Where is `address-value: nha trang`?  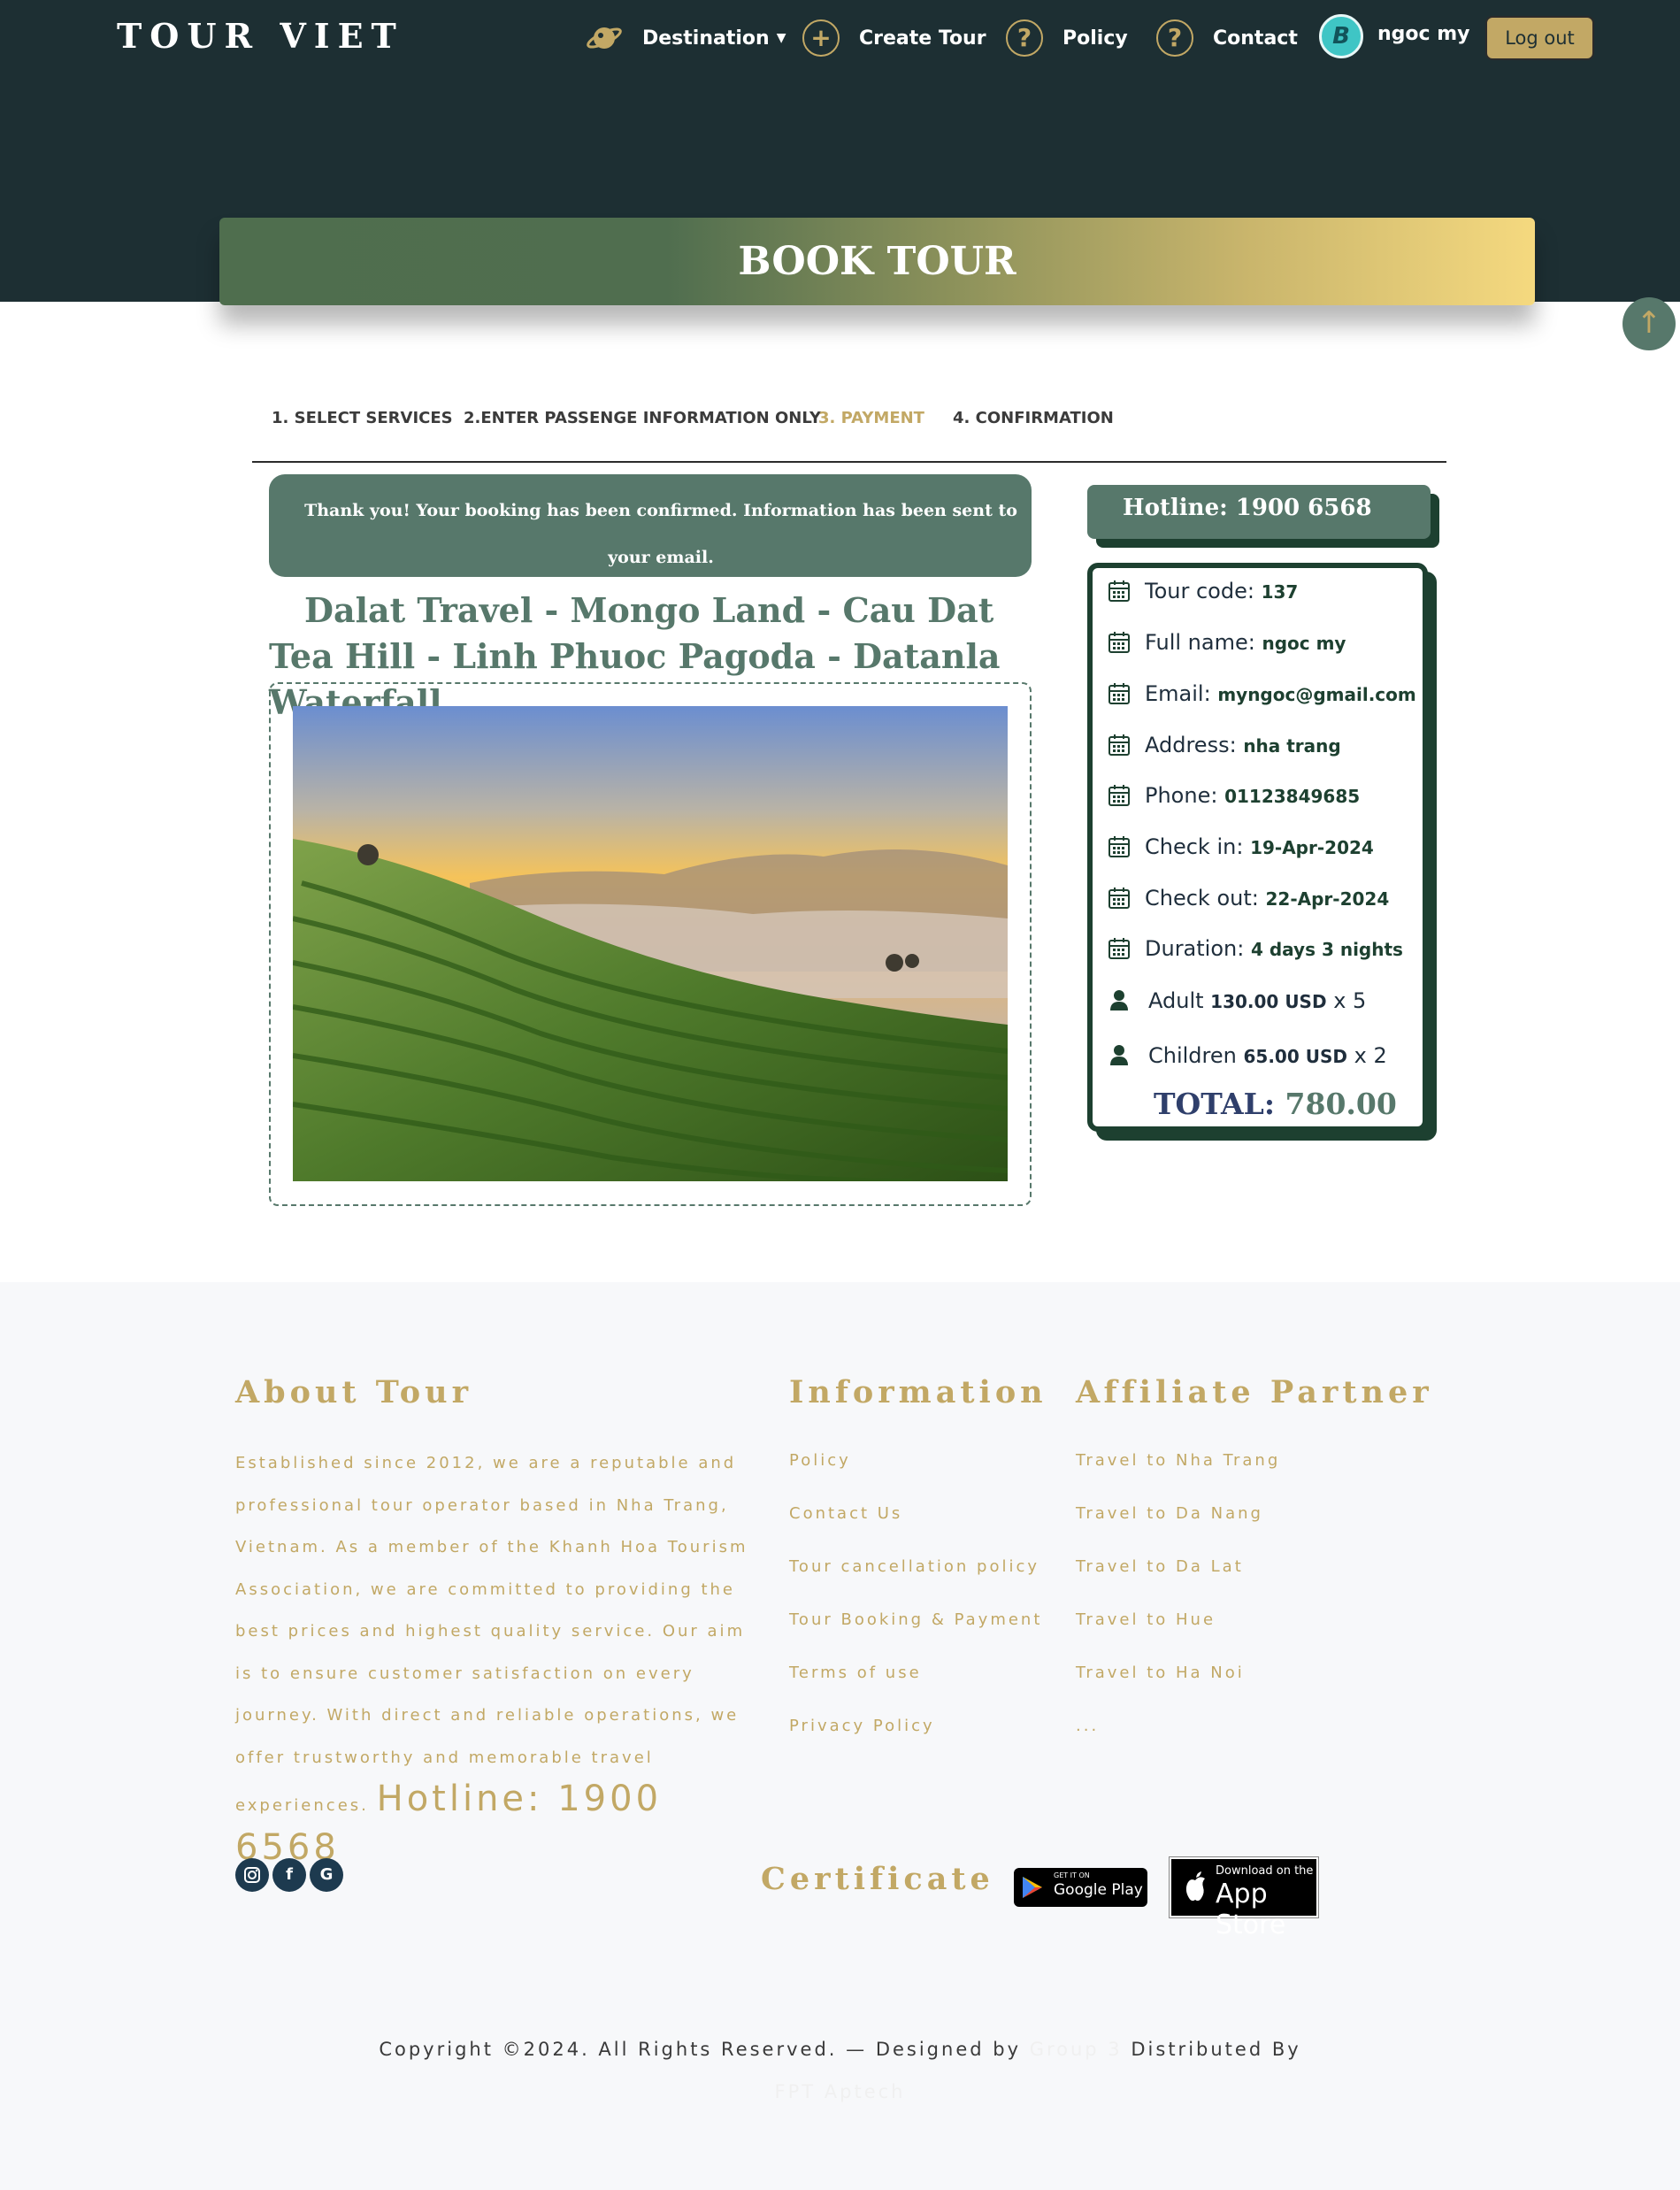 address-value: nha trang is located at coordinates (1292, 746).